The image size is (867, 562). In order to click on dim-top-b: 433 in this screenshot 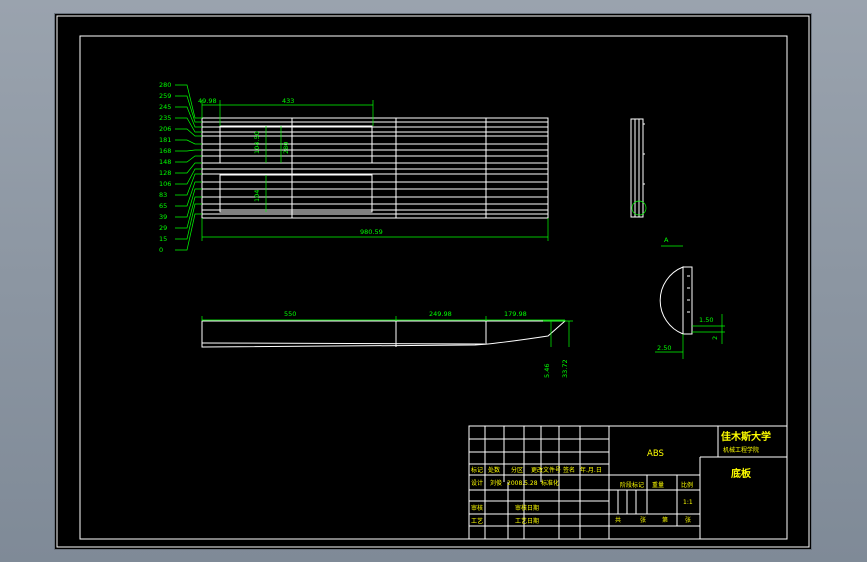, I will do `click(288, 101)`.